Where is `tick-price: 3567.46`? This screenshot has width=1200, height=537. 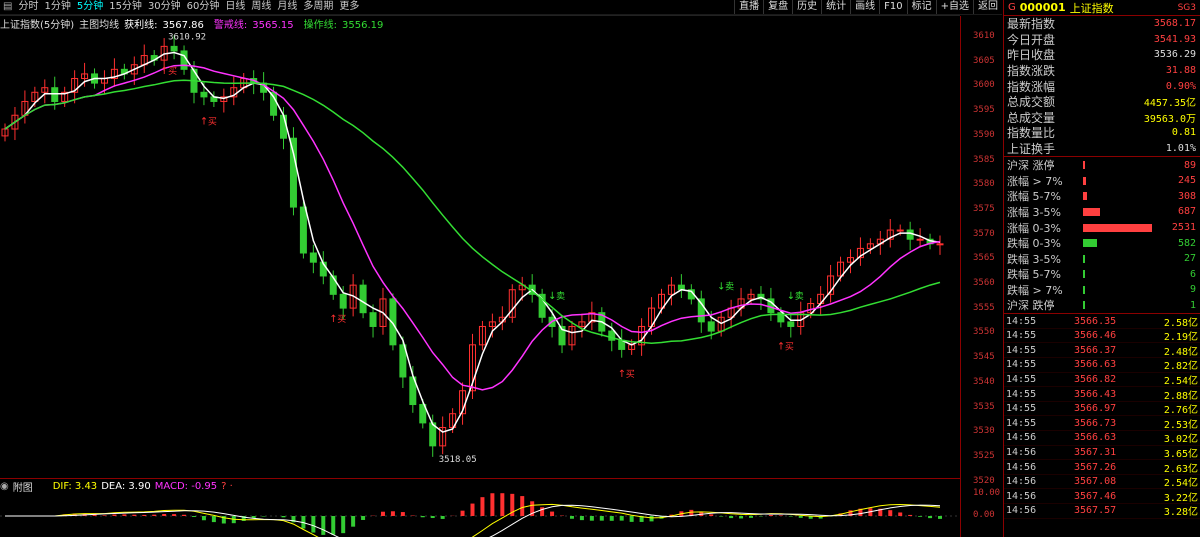 tick-price: 3567.46 is located at coordinates (1095, 496).